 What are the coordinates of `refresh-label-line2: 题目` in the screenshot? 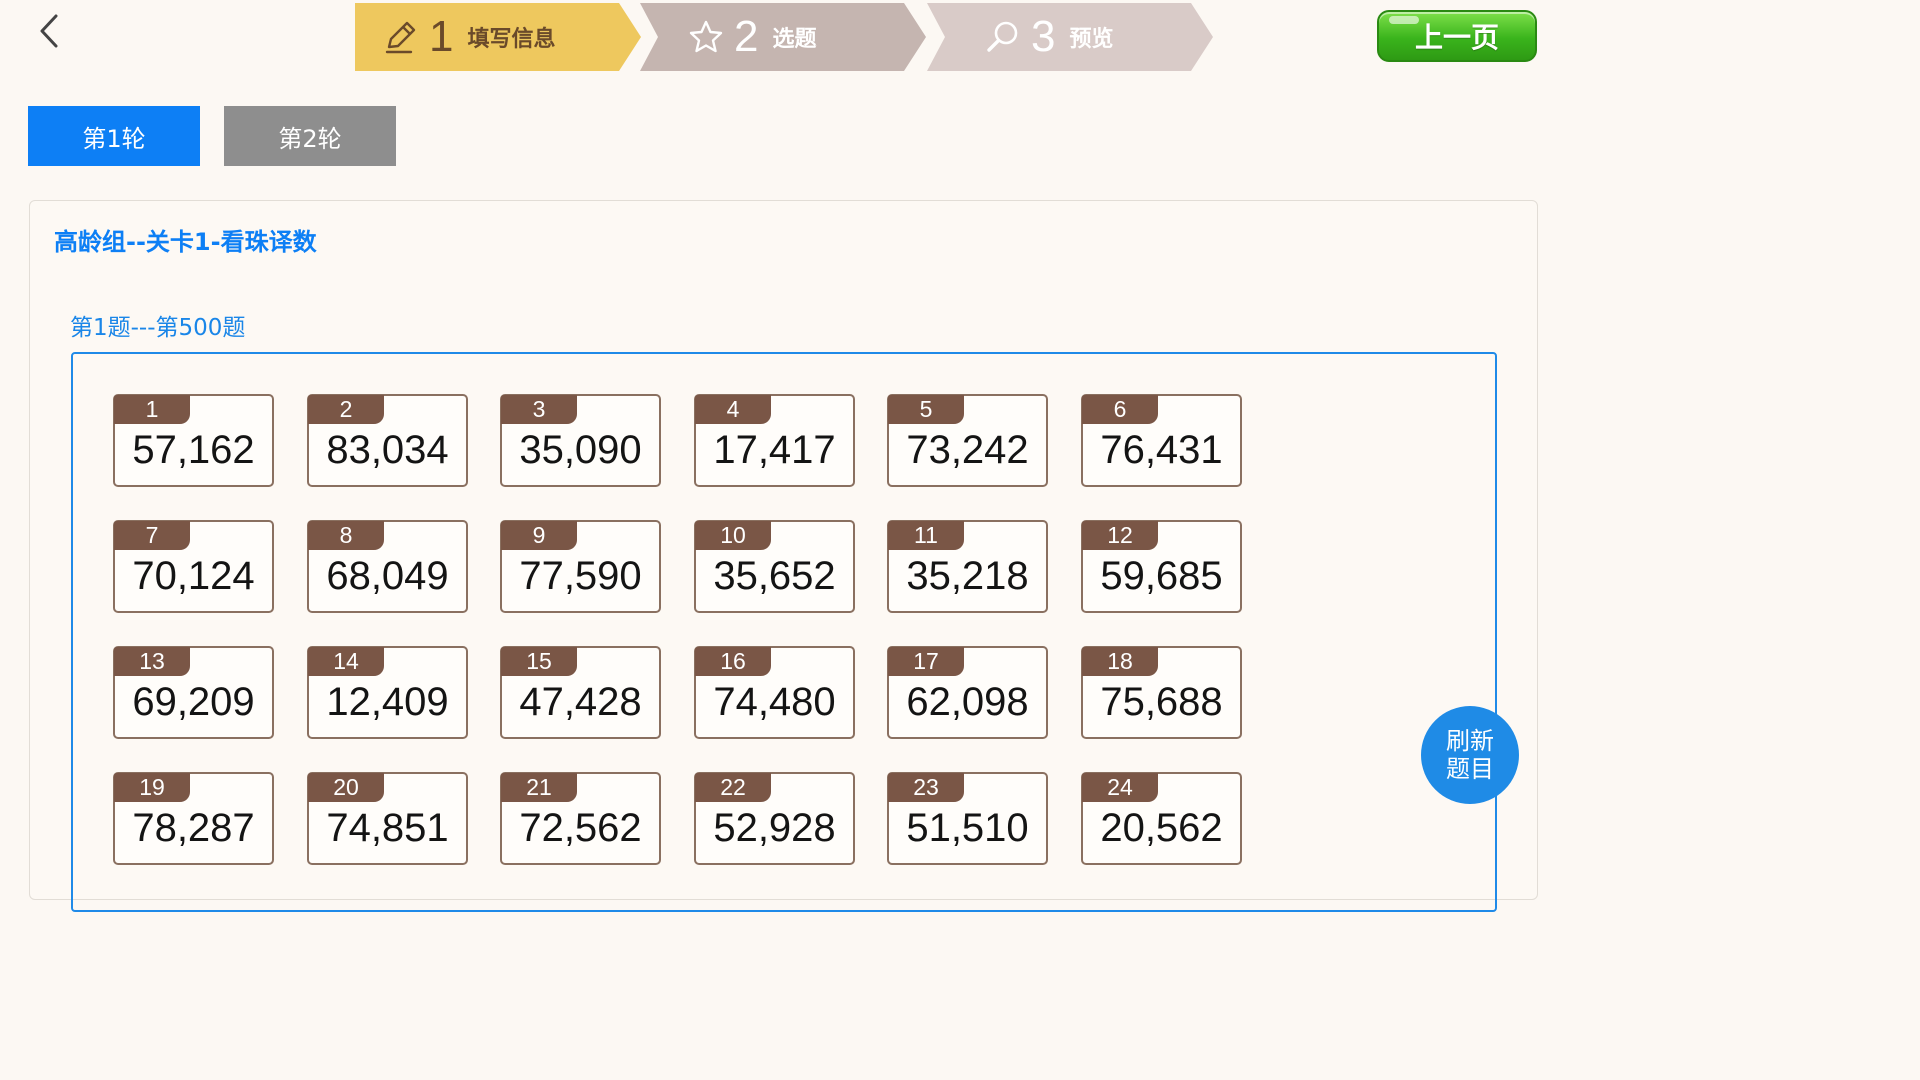 It's located at (1470, 769).